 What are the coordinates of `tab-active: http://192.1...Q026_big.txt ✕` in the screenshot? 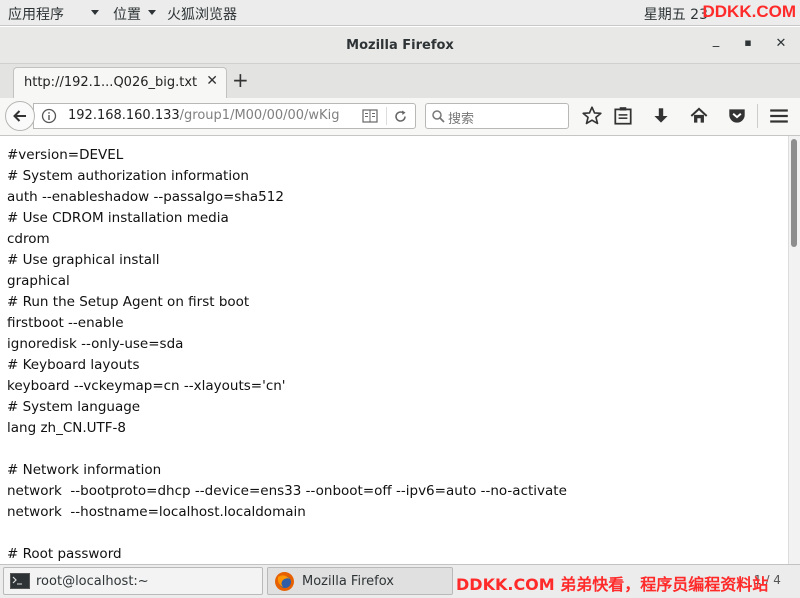 It's located at (120, 82).